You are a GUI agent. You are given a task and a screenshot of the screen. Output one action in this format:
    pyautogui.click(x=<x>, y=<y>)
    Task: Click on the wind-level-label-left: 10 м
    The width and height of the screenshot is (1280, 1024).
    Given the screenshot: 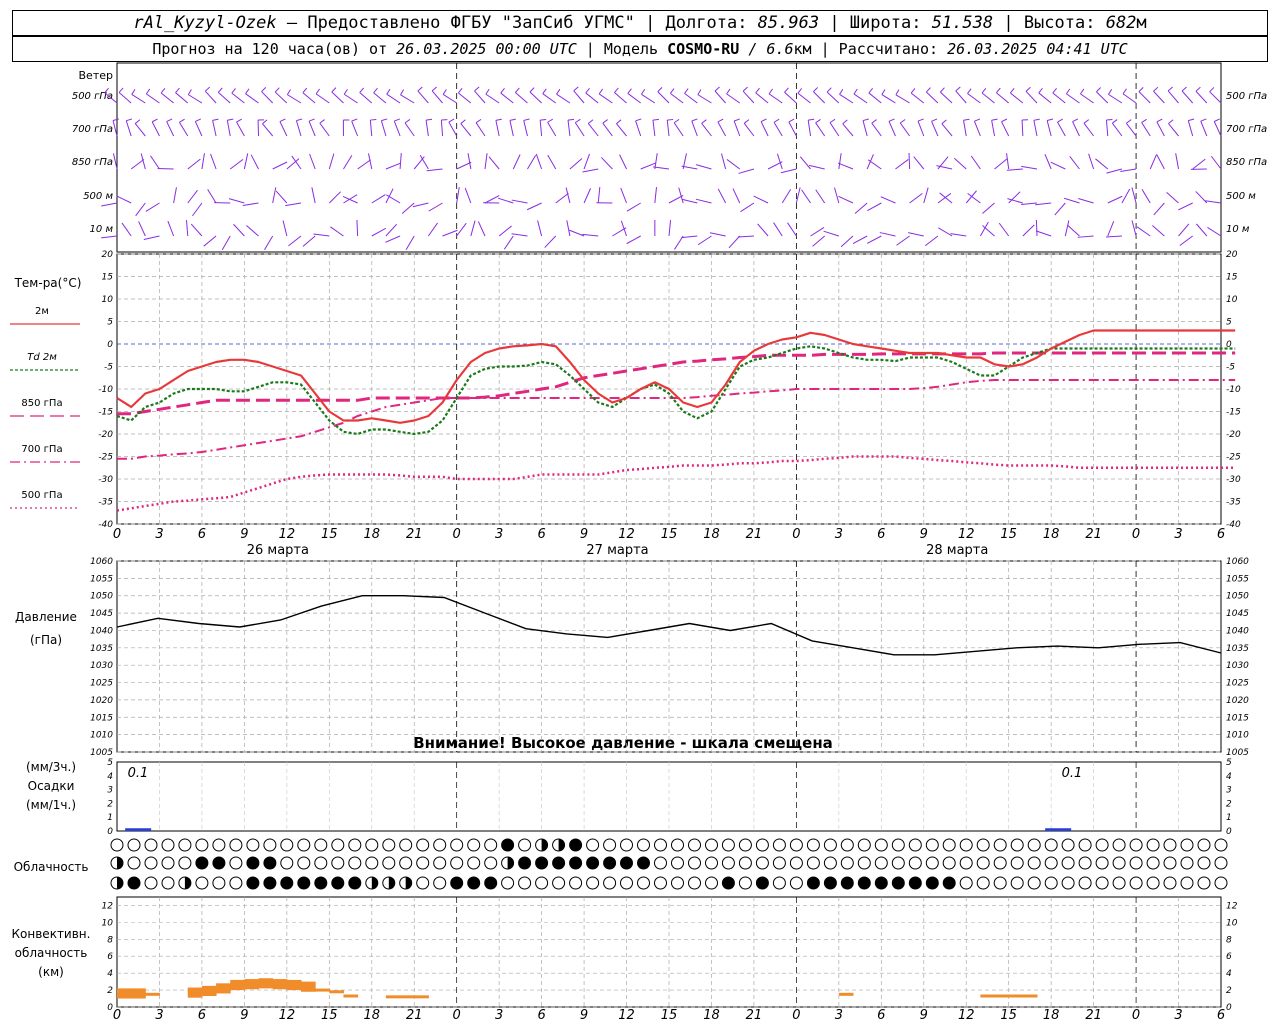 What is the action you would take?
    pyautogui.click(x=102, y=229)
    